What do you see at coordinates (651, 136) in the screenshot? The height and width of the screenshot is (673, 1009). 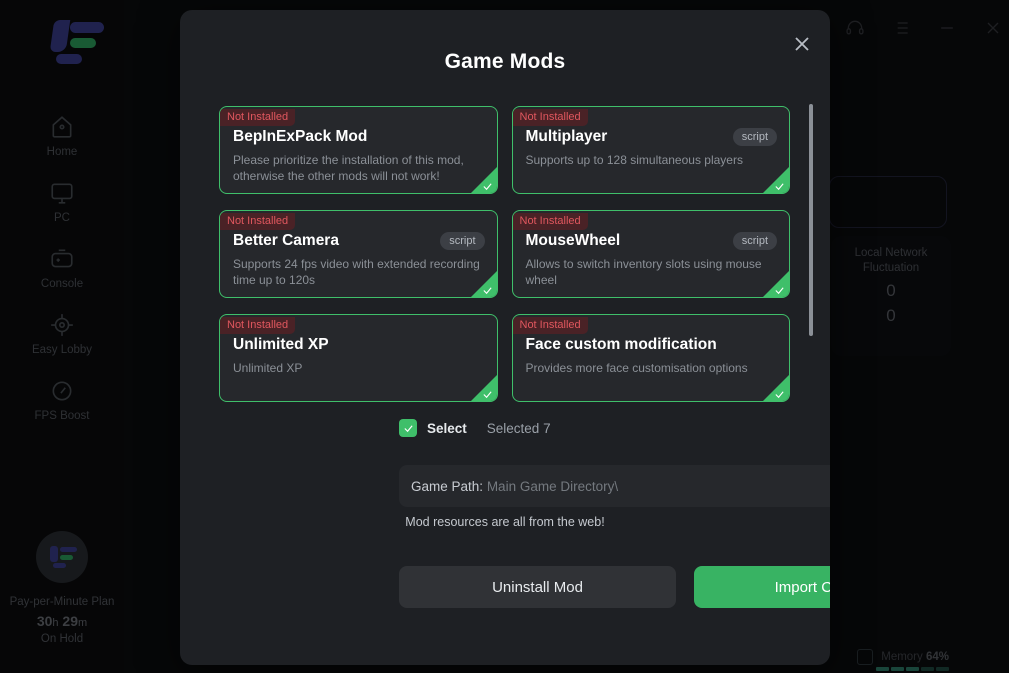 I see `mod-header: Multiplayer script` at bounding box center [651, 136].